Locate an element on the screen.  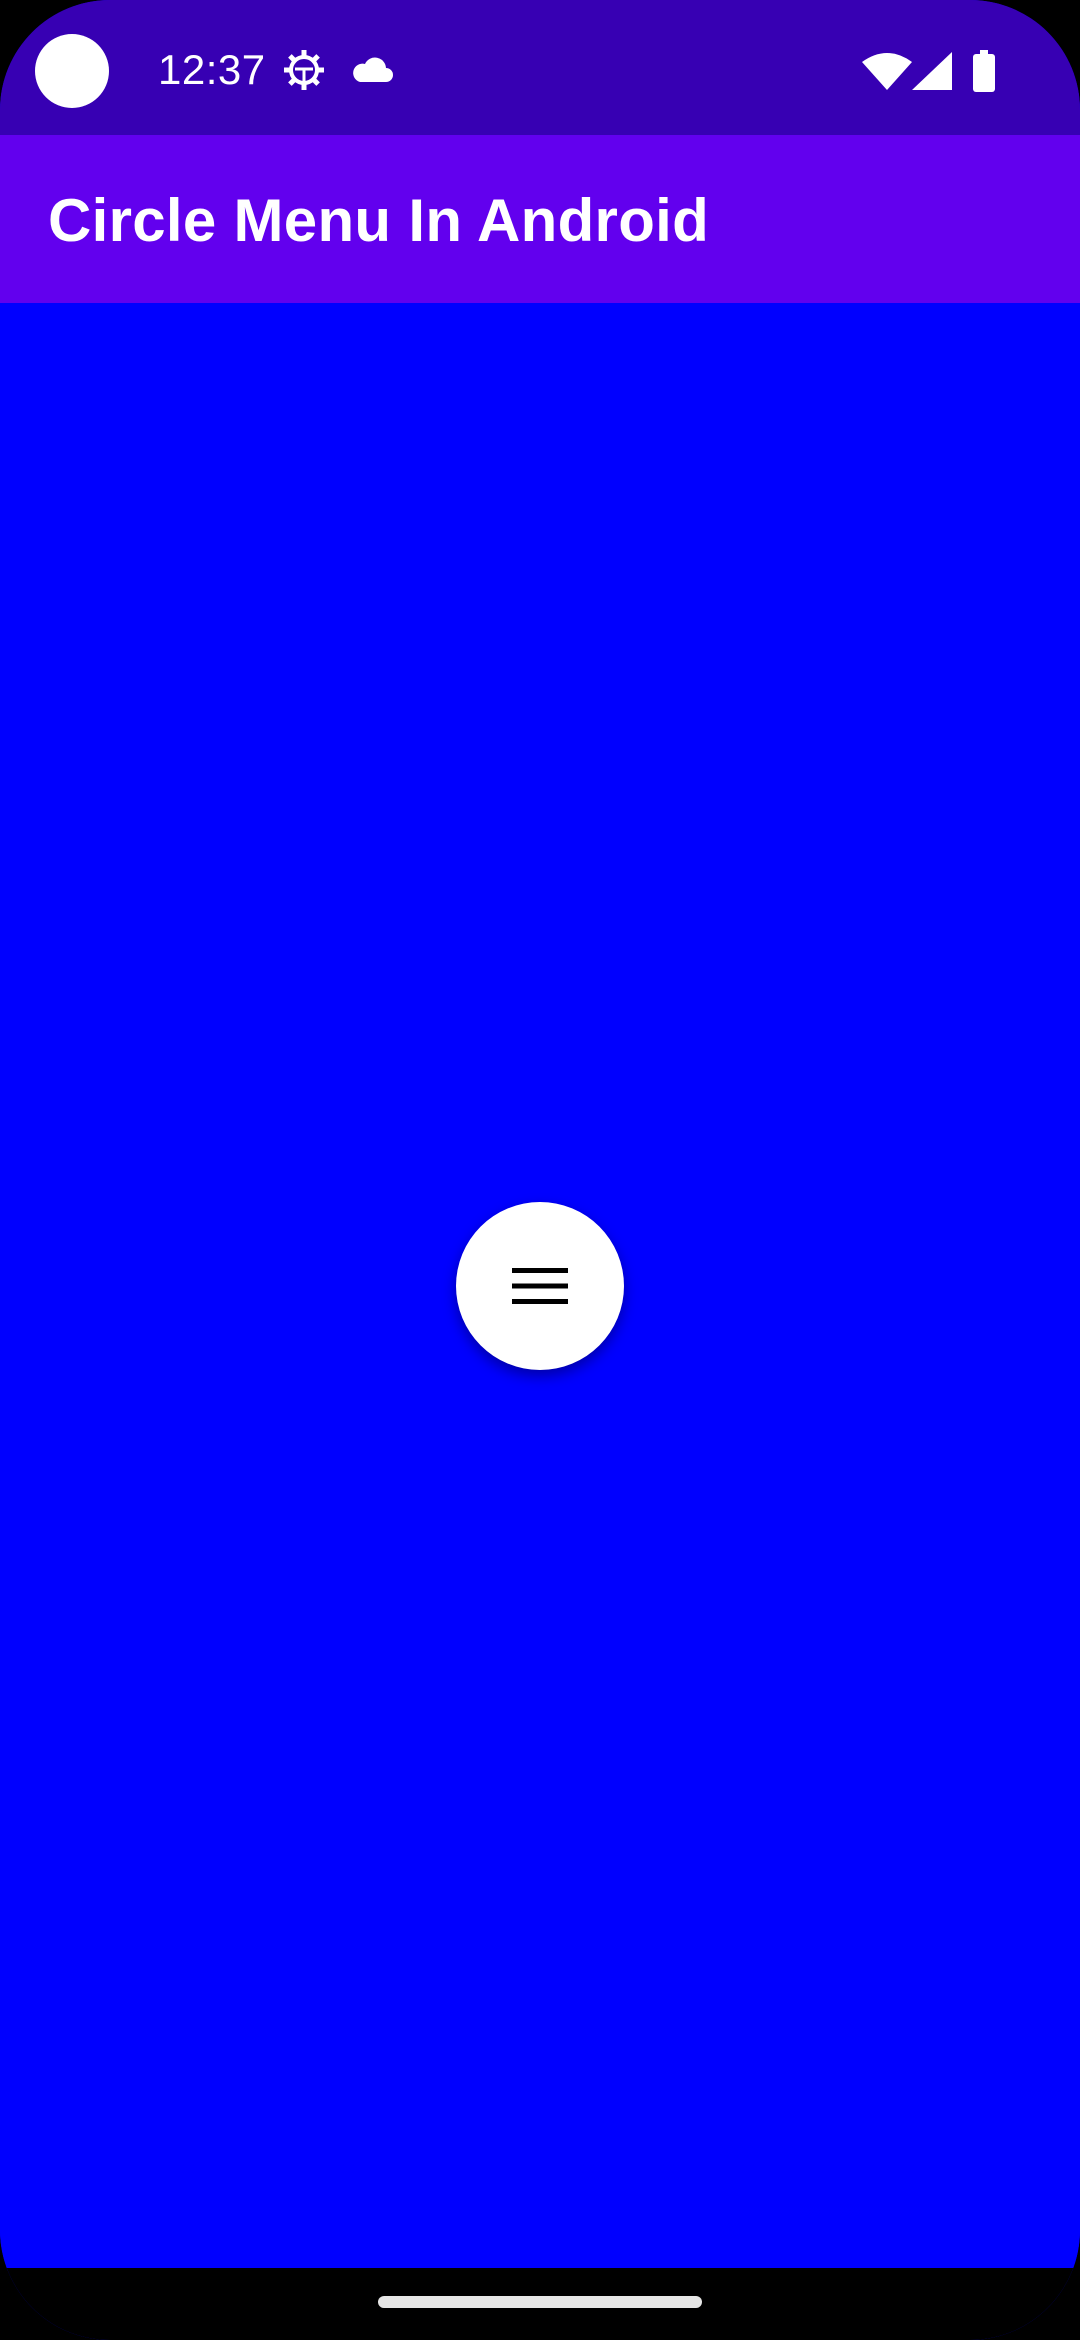
app-bar: Circle Menu In Android is located at coordinates (540, 219).